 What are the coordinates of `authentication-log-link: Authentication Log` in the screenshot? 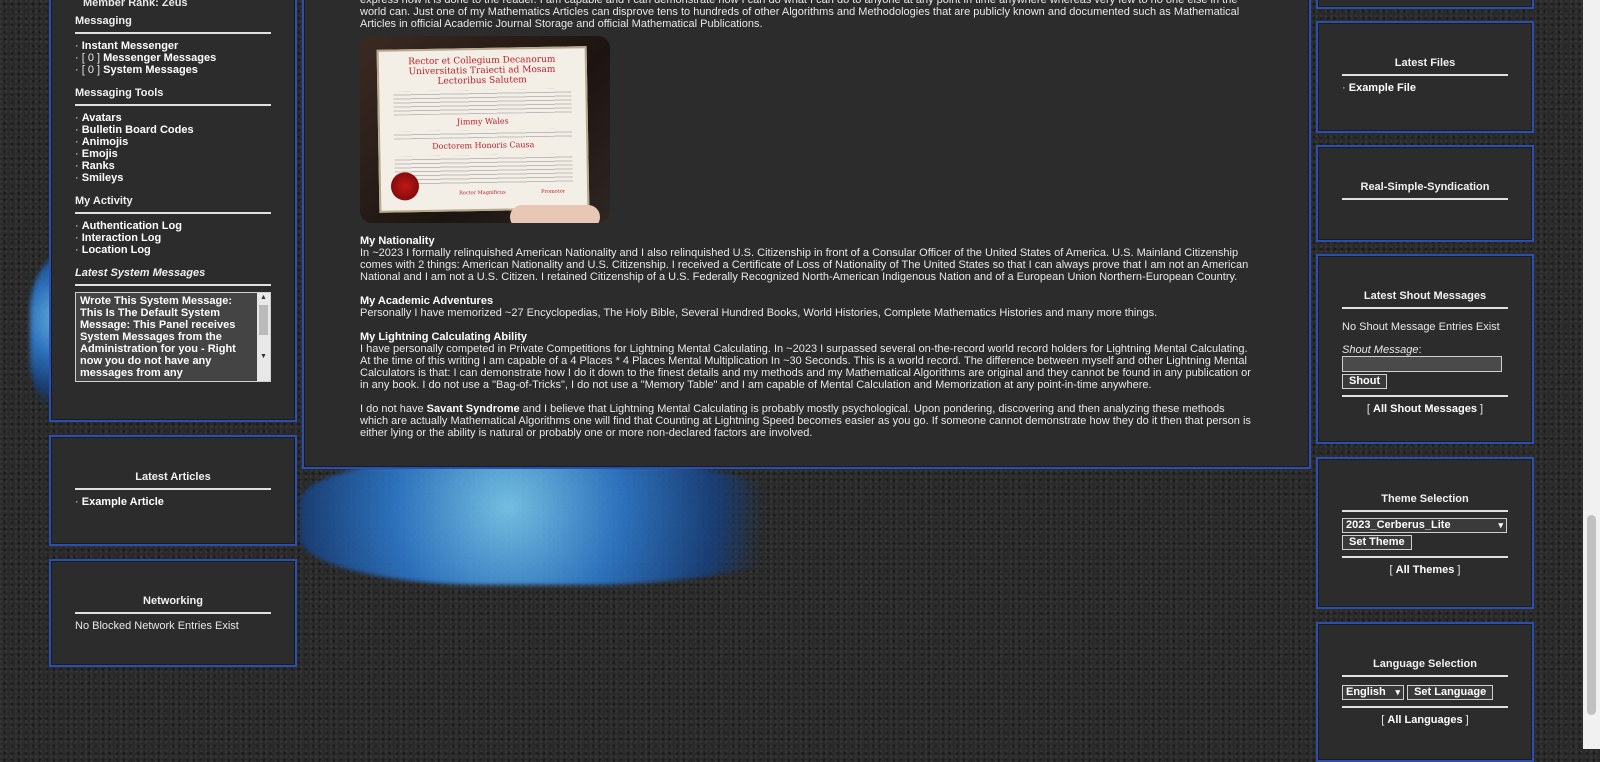 It's located at (132, 226).